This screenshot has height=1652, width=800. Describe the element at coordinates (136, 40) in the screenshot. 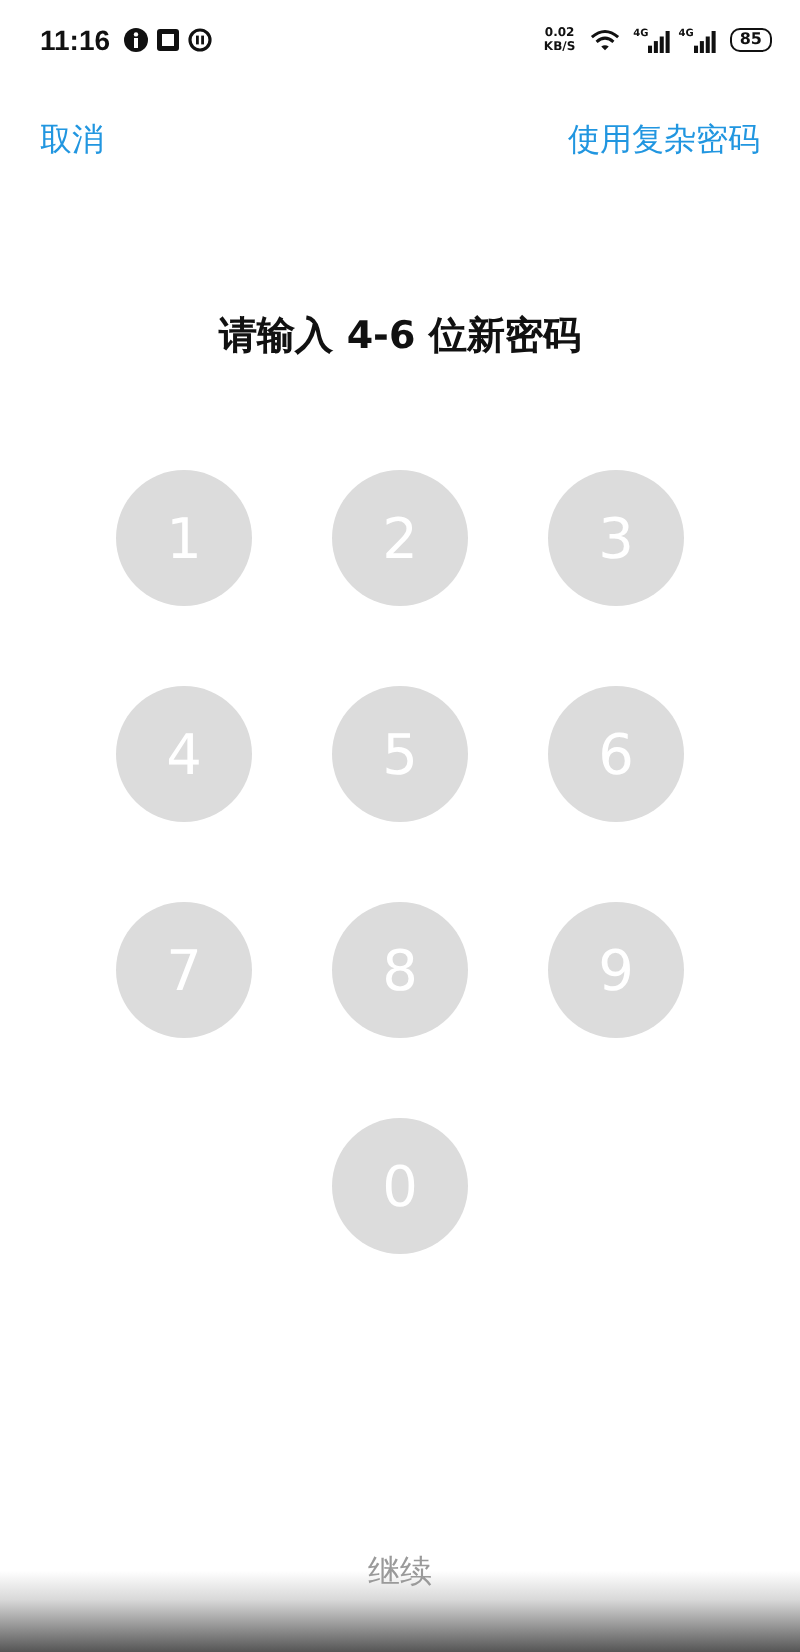

I see `info-icon` at that location.